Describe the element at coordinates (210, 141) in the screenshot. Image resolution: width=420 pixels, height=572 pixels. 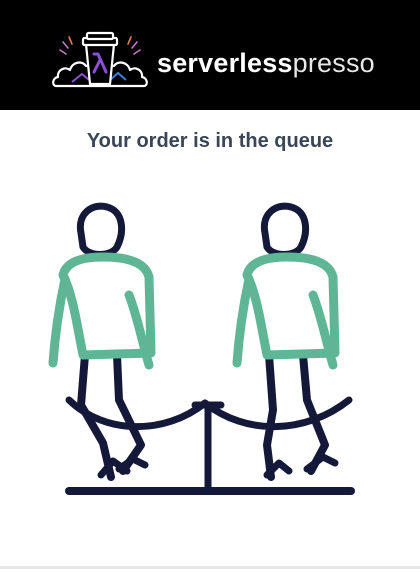
I see `order-status-title: Your order is in the queue` at that location.